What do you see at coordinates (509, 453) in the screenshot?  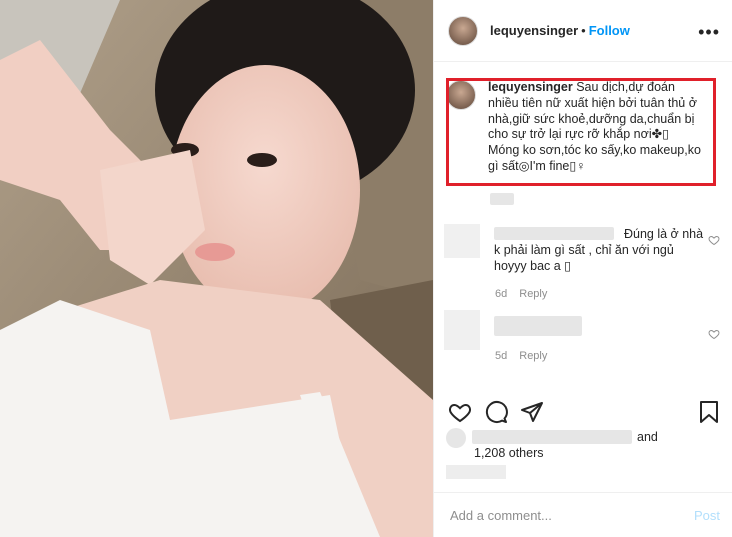 I see `likes-count: 1,208 others` at bounding box center [509, 453].